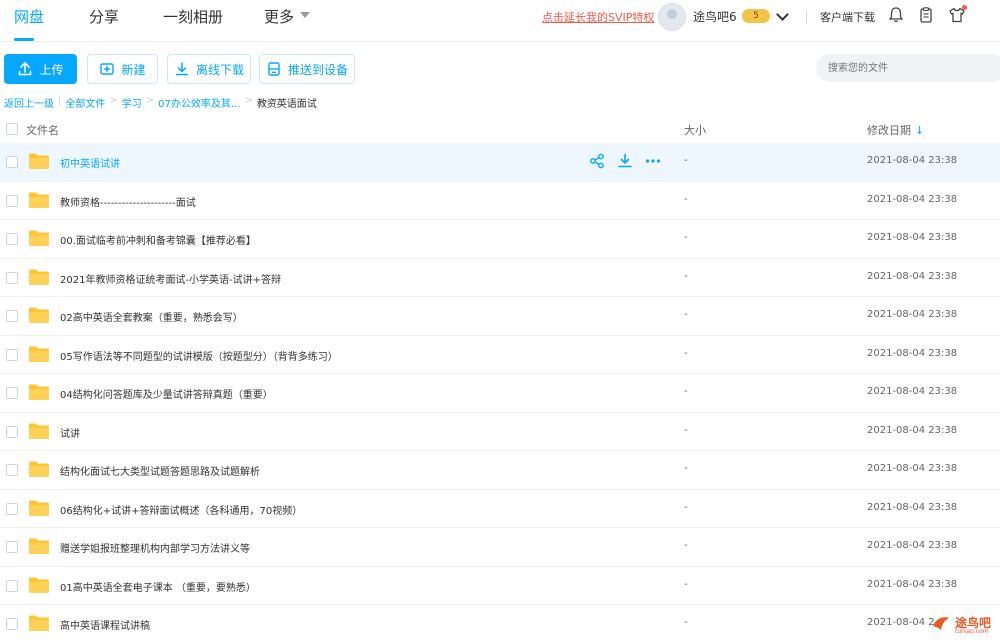 This screenshot has width=1000, height=640. I want to click on breadcrumb-item-study: 学习, so click(132, 102).